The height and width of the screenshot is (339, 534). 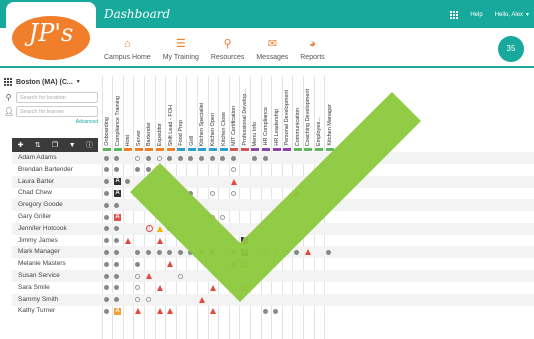 What do you see at coordinates (273, 228) in the screenshot?
I see `table-row: Jennifer Hotcook!` at bounding box center [273, 228].